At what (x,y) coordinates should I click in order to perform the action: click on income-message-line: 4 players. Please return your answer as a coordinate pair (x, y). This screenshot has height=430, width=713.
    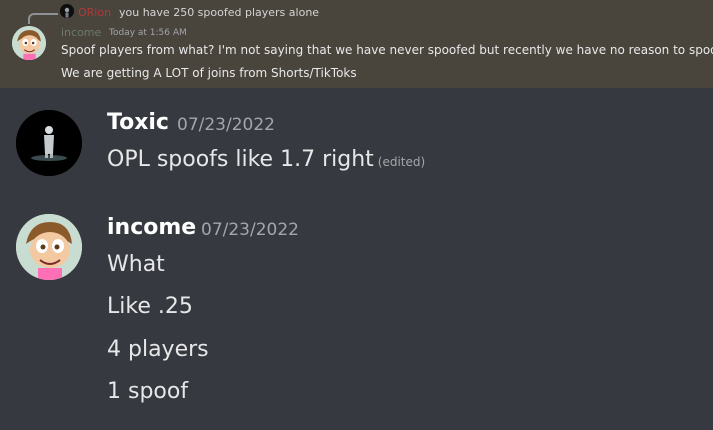
    Looking at the image, I should click on (158, 349).